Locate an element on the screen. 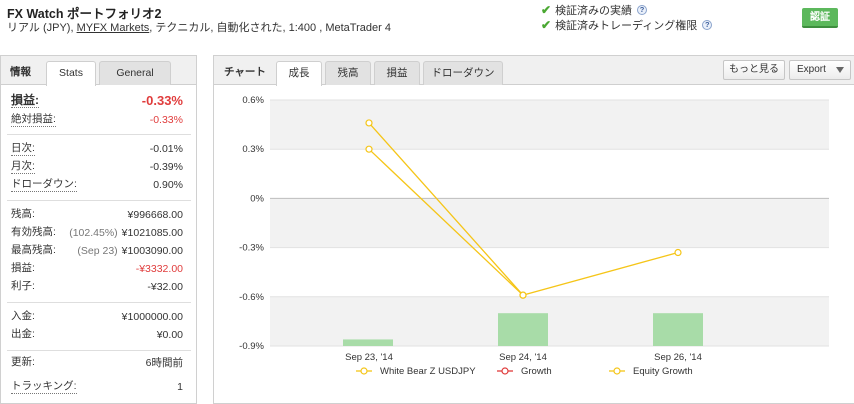 This screenshot has width=854, height=404. chart-panel-header: チャート 成長 残高 損益 ドローダウン もっと見る Export is located at coordinates (534, 71).